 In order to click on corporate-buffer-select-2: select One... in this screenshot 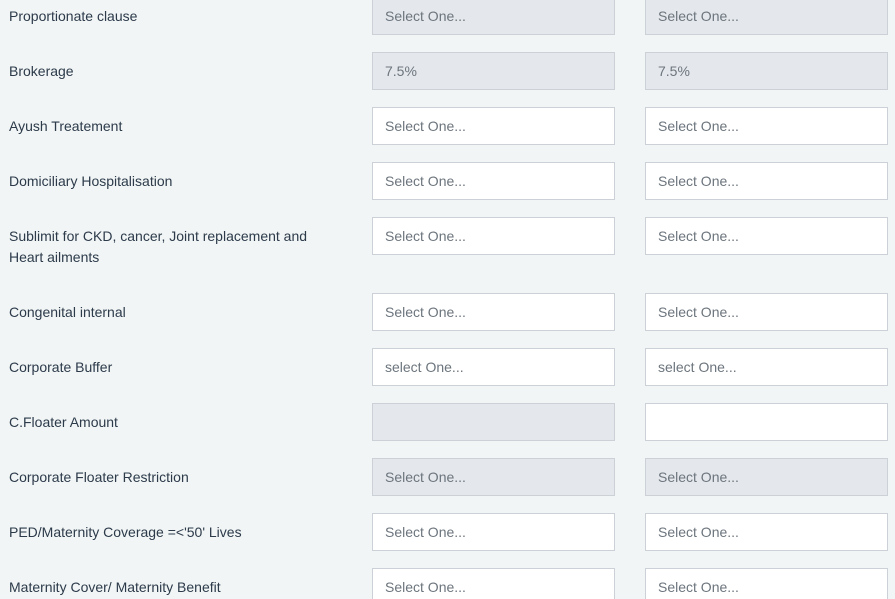, I will do `click(766, 367)`.